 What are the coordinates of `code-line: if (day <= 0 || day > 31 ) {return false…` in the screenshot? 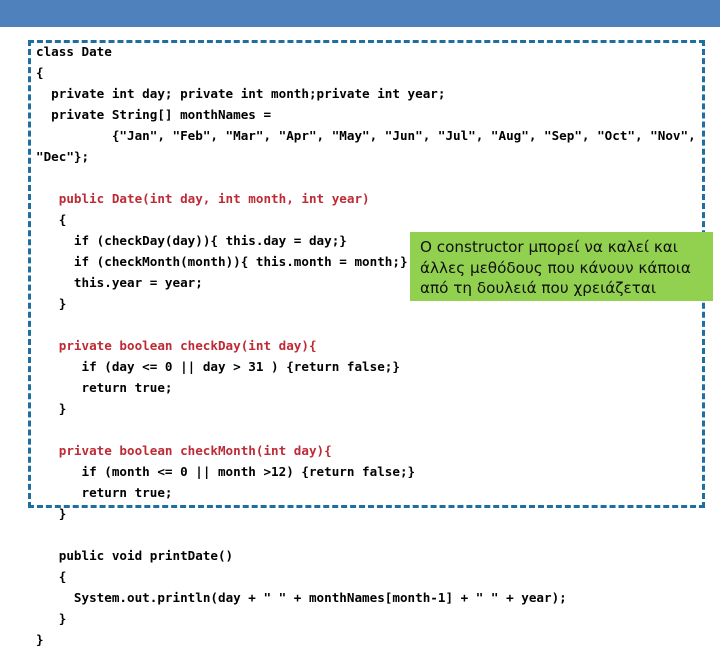 It's located at (372, 366).